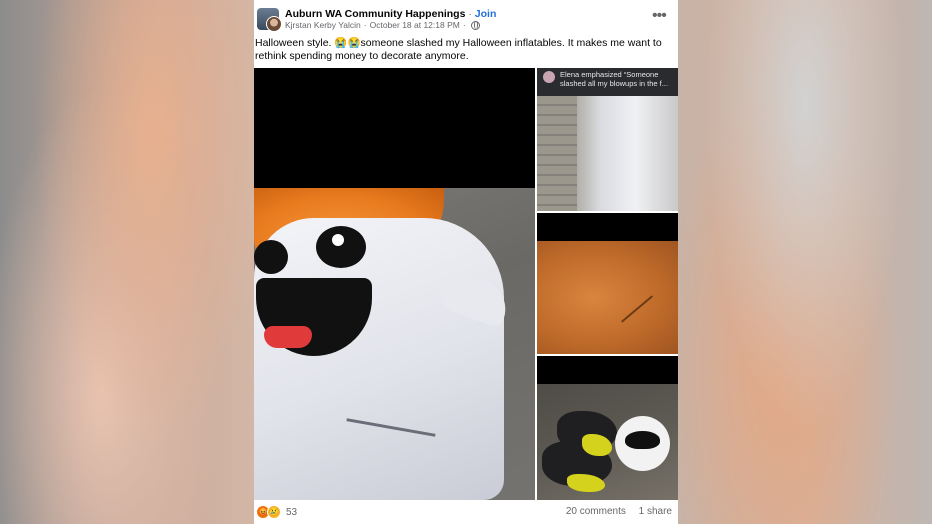 This screenshot has width=932, height=524. Describe the element at coordinates (659, 16) in the screenshot. I see `more-options-icon: •••` at that location.